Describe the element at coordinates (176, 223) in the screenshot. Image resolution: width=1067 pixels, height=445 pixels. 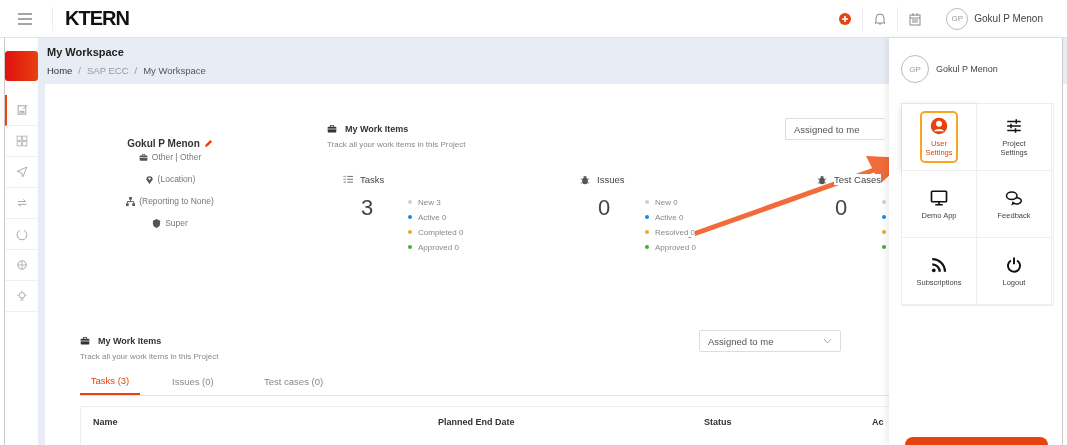
I see `profile-access: Super` at that location.